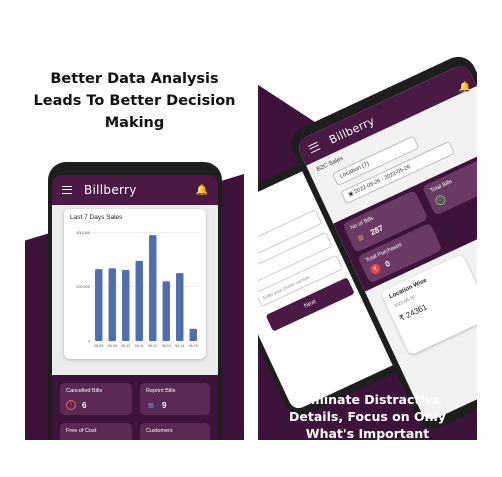 This screenshot has height=477, width=502. Describe the element at coordinates (81, 431) in the screenshot. I see `tile-label: Free of Cost` at that location.